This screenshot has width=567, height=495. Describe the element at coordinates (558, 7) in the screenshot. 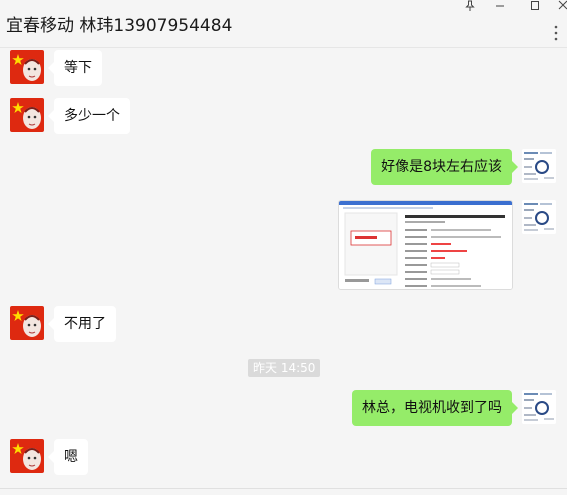

I see `close-icon` at that location.